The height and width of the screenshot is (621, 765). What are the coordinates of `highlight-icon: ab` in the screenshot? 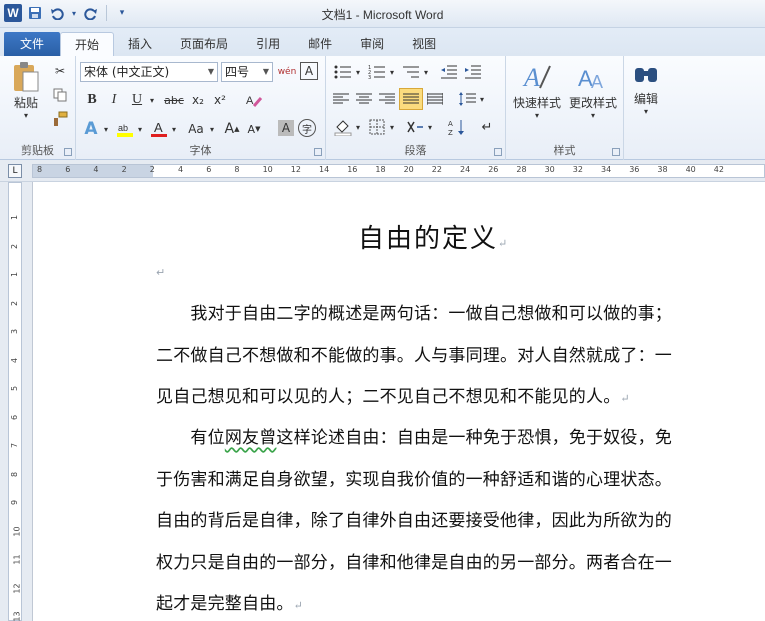 It's located at (125, 129).